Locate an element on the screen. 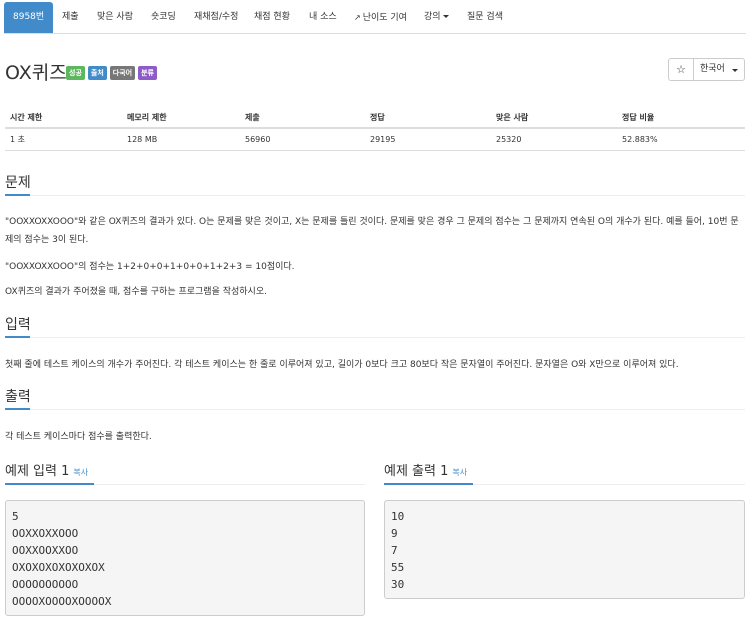  table-cell: 29195 is located at coordinates (428, 139).